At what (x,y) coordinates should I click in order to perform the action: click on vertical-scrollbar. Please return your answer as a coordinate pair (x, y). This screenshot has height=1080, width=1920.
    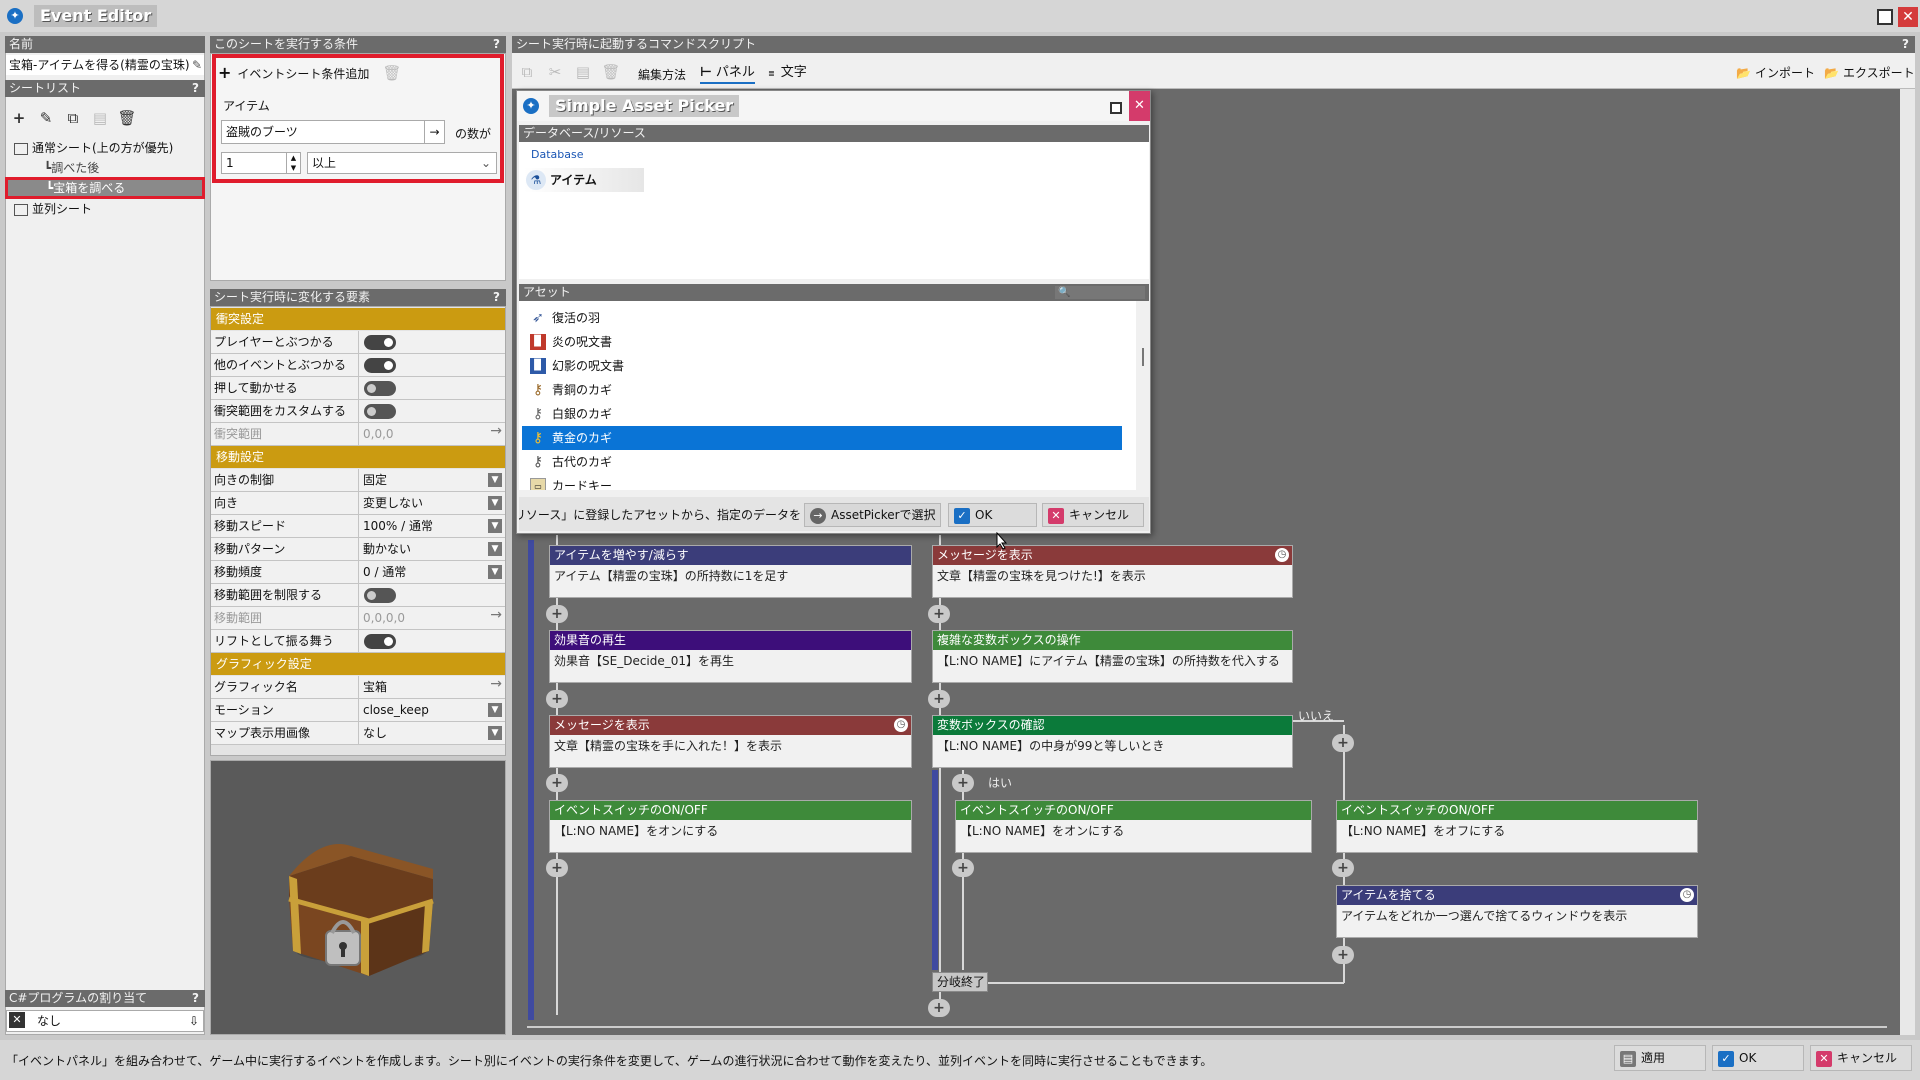
    Looking at the image, I should click on (1907, 562).